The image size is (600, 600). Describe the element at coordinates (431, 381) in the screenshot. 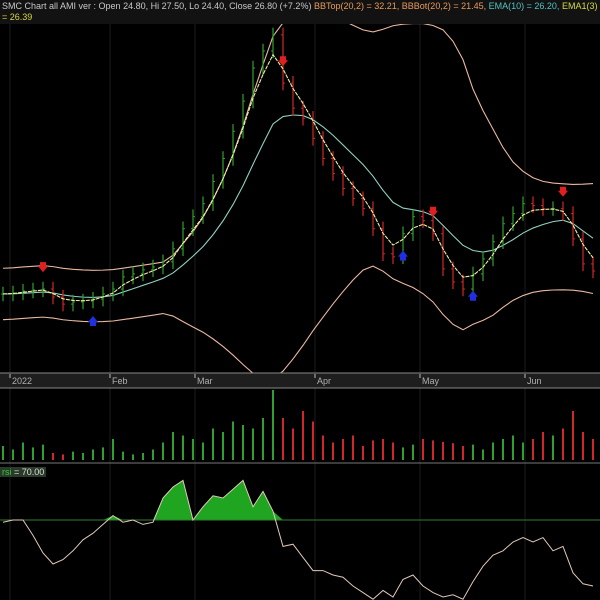

I see `x-tick-label: May` at that location.